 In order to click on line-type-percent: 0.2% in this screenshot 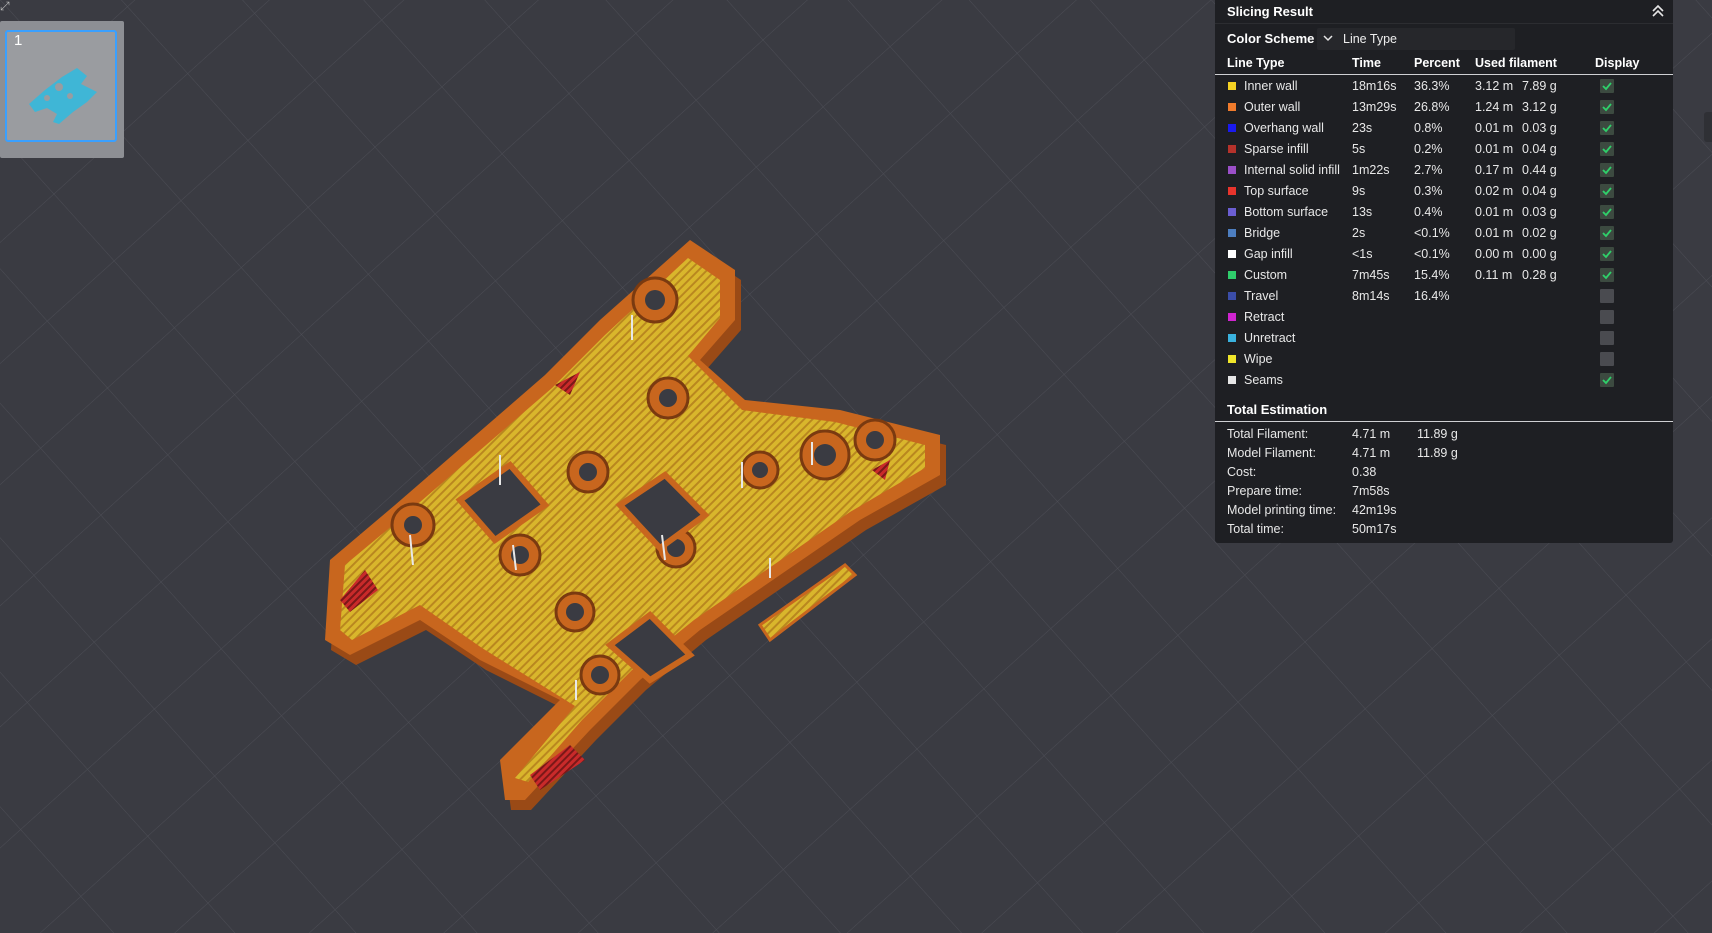, I will do `click(1428, 149)`.